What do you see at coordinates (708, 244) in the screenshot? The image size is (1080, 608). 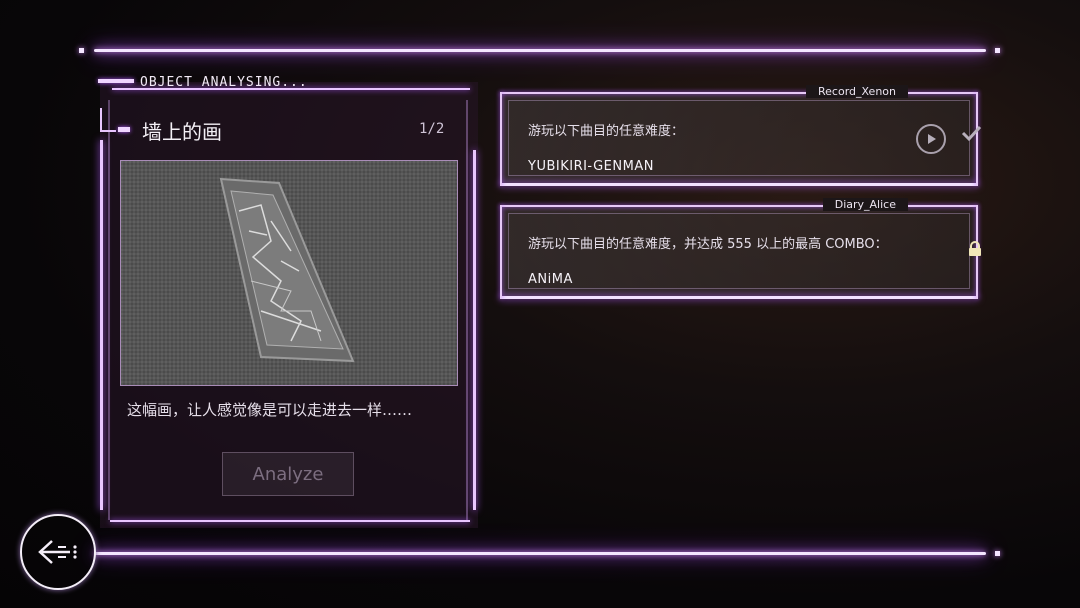 I see `quest-description: 游玩以下曲目的任意难度，并达成 555 以上的最高 COMBO：` at bounding box center [708, 244].